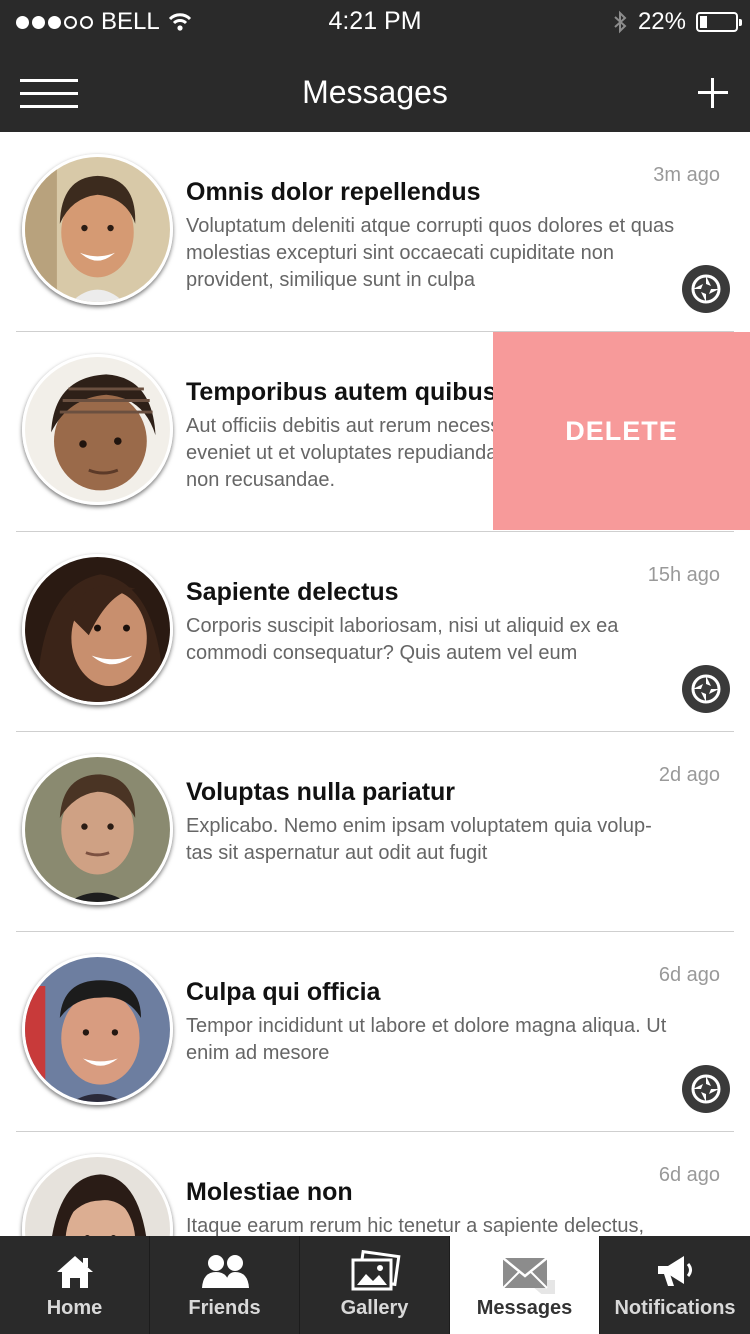 Image resolution: width=750 pixels, height=1334 pixels. I want to click on status-right: 22%, so click(677, 22).